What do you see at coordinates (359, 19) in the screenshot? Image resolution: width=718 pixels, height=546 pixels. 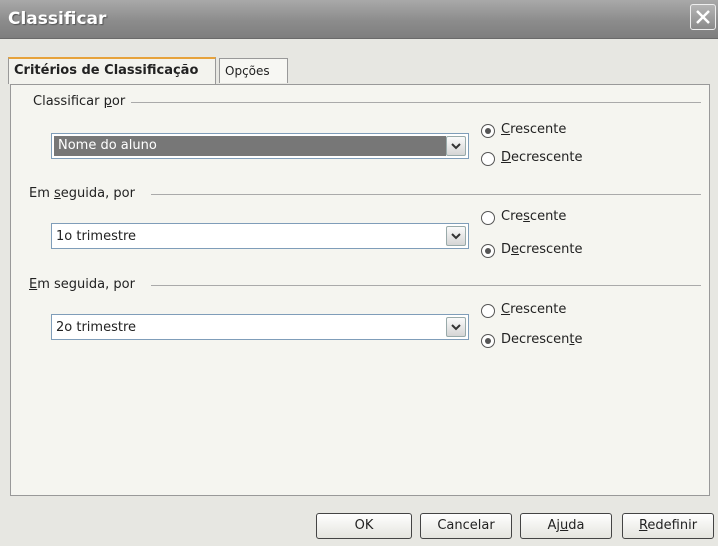 I see `title-bar: Classificar` at bounding box center [359, 19].